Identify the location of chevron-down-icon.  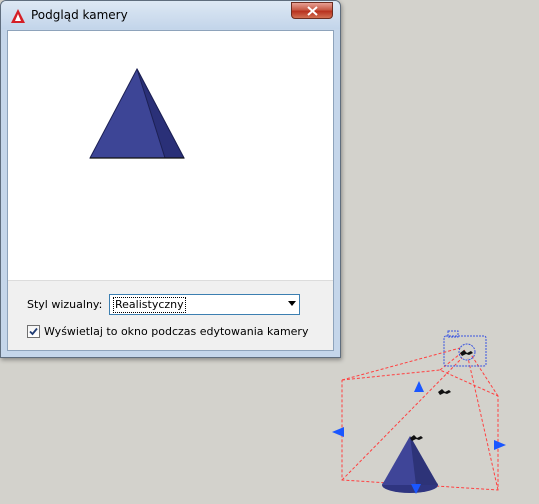
(292, 303).